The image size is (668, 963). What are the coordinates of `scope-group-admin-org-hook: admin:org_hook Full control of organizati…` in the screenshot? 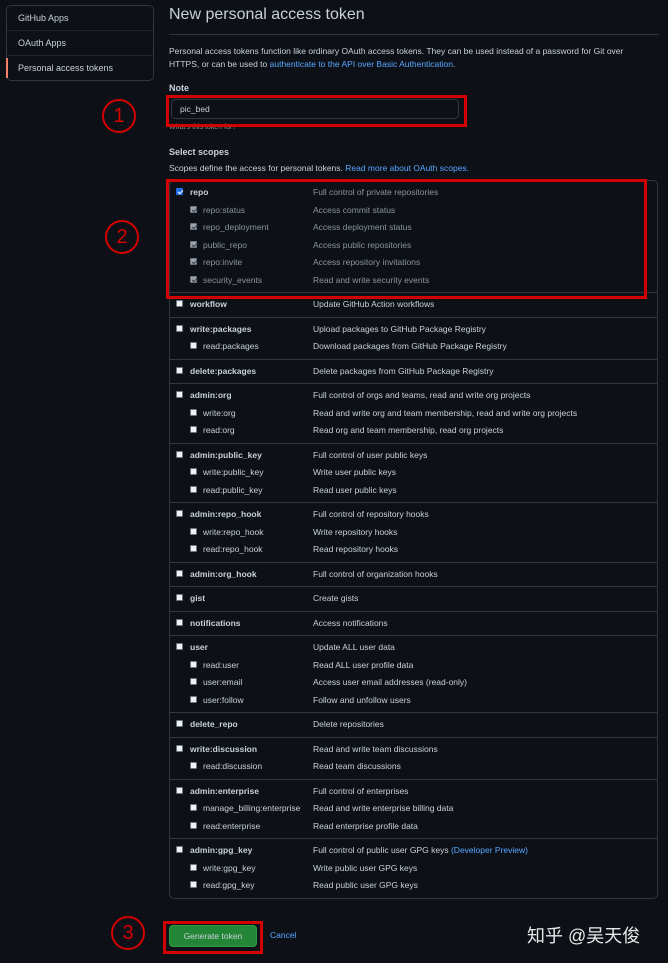 It's located at (413, 574).